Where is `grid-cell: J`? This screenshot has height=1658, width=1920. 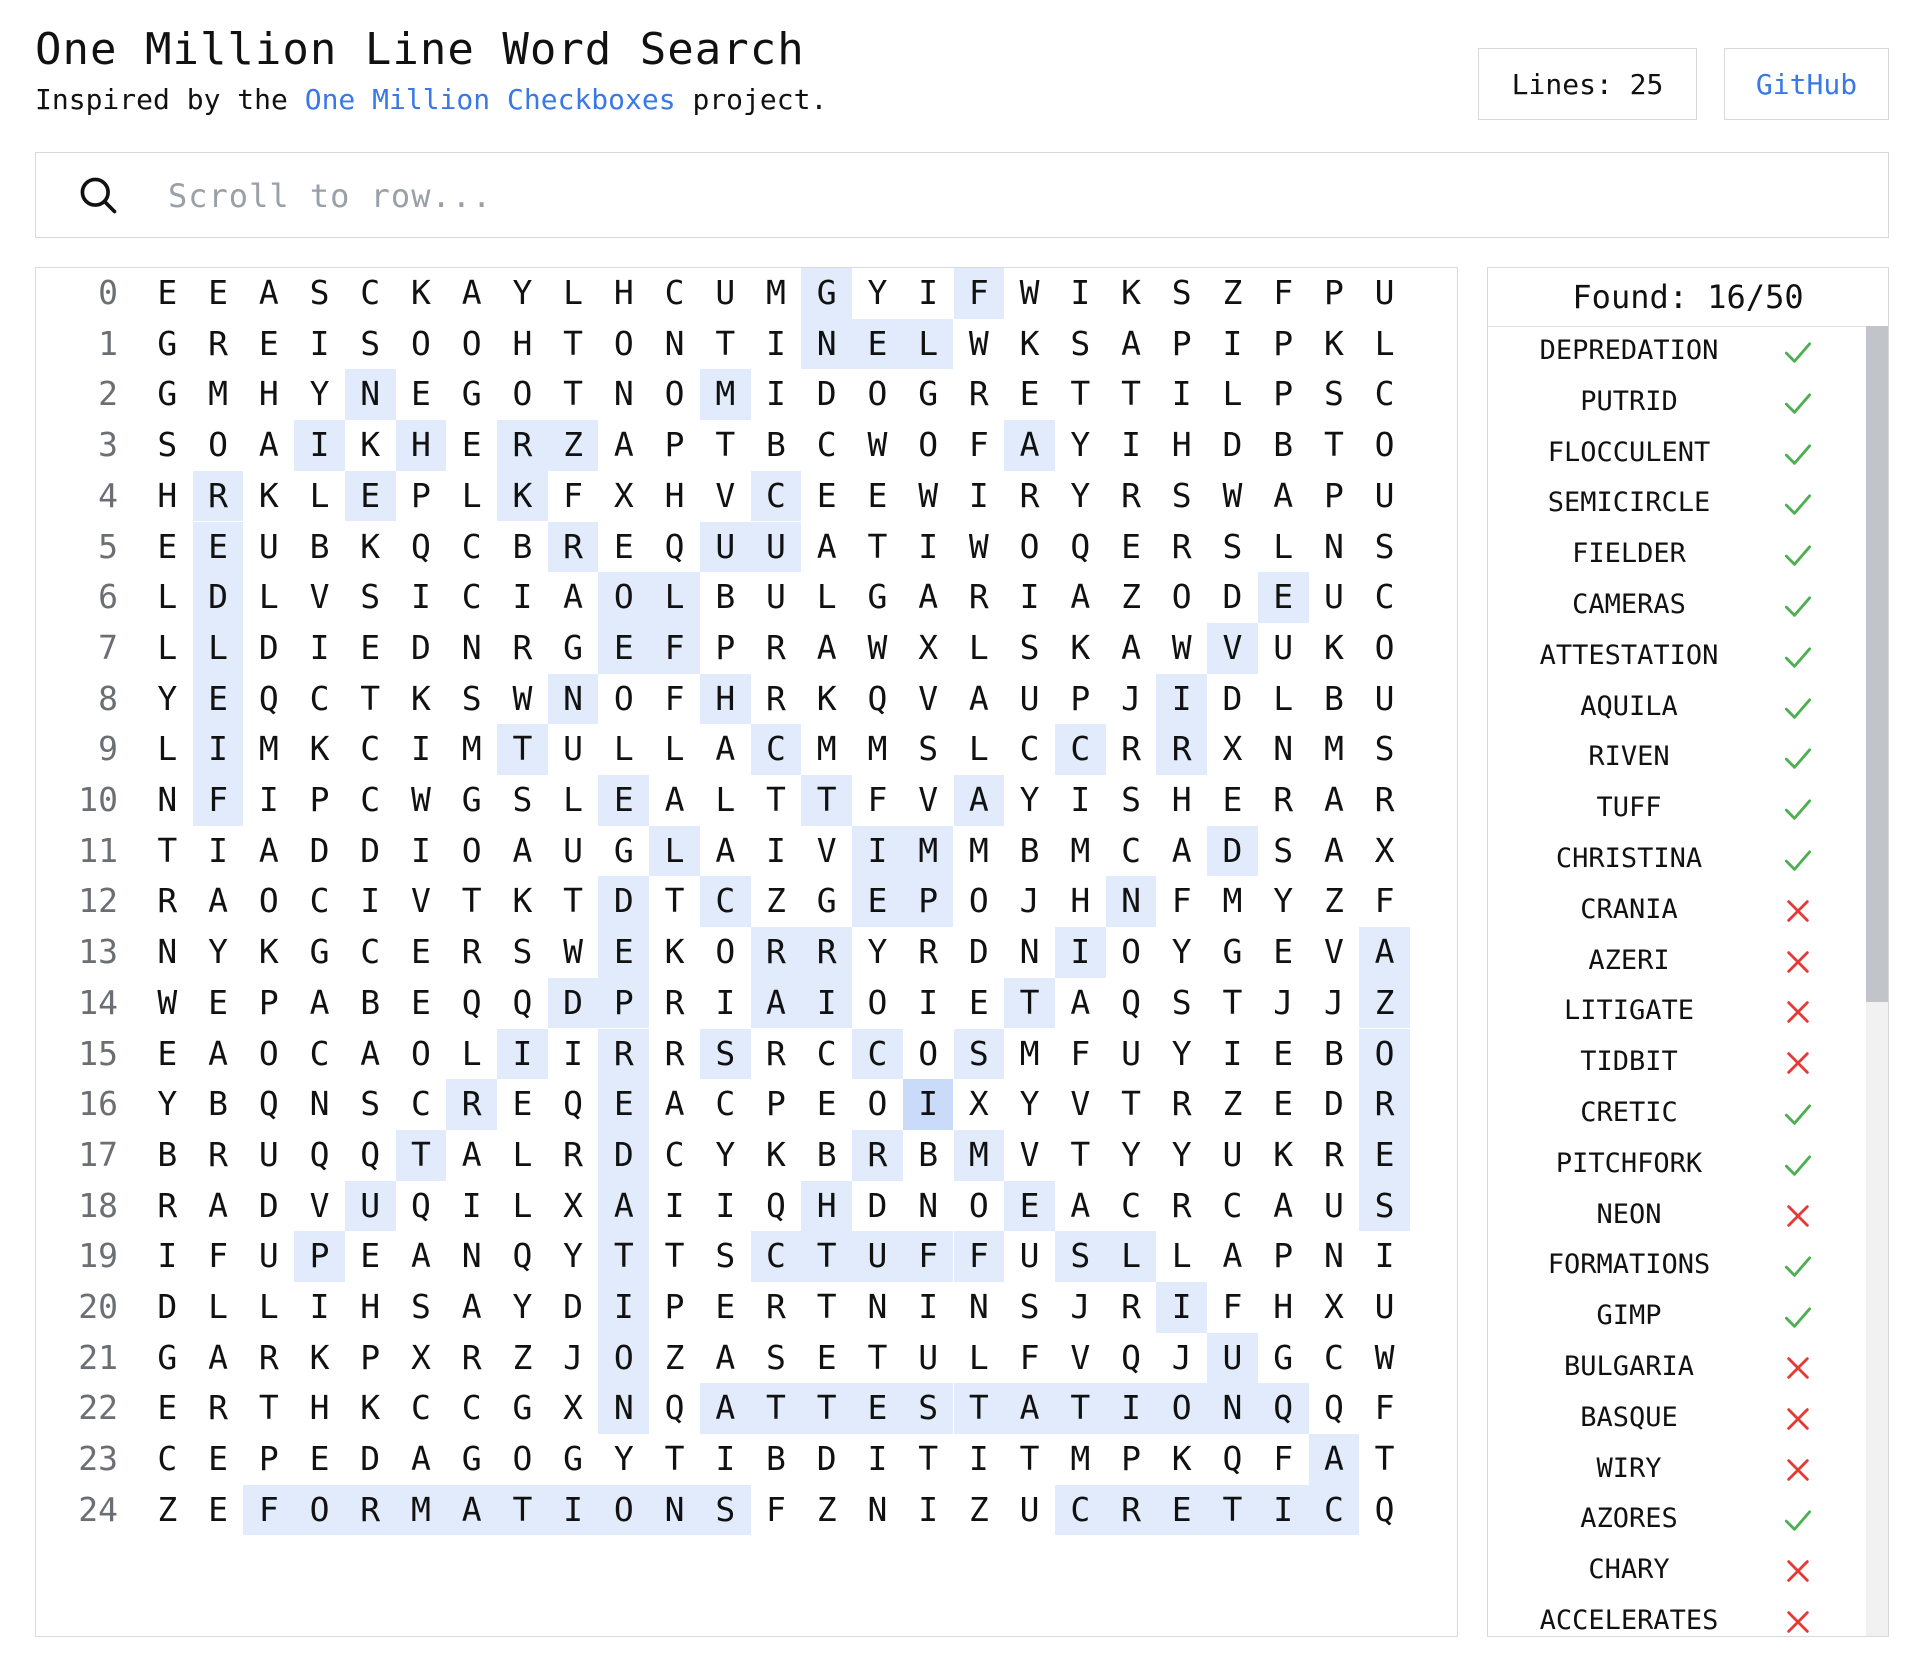
grid-cell: J is located at coordinates (1334, 1003).